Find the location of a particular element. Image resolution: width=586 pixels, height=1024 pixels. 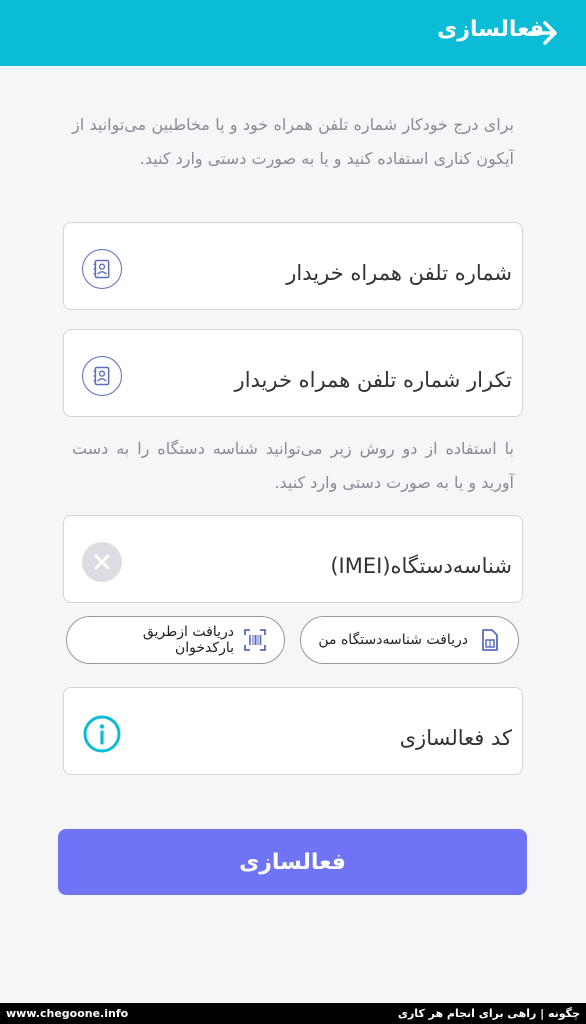

activate-button-label: فعالسازی is located at coordinates (292, 862).